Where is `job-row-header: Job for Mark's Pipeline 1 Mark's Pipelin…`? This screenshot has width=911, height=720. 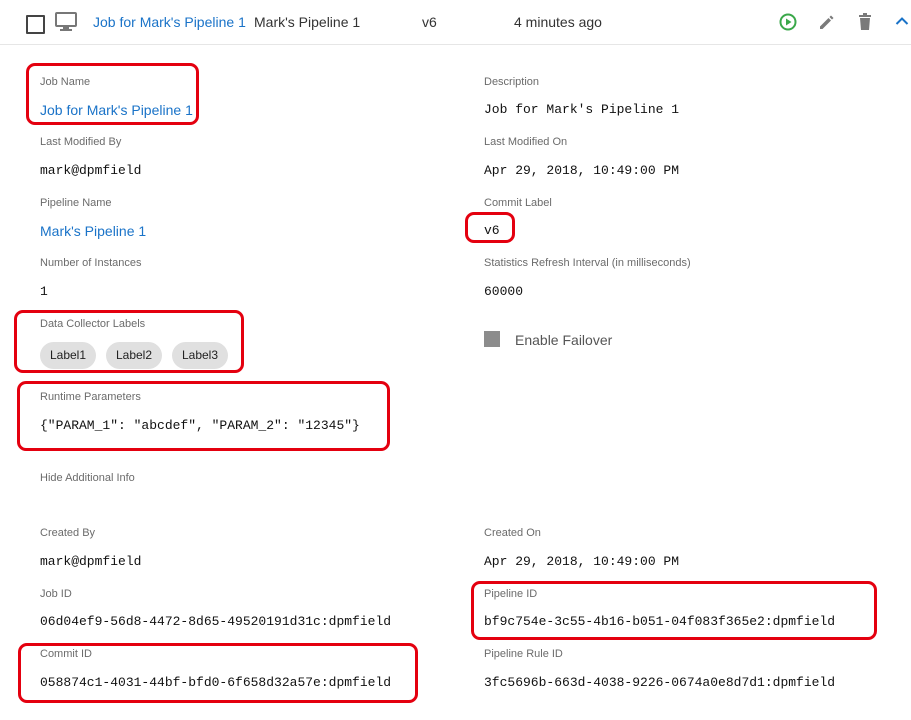 job-row-header: Job for Mark's Pipeline 1 Mark's Pipelin… is located at coordinates (455, 22).